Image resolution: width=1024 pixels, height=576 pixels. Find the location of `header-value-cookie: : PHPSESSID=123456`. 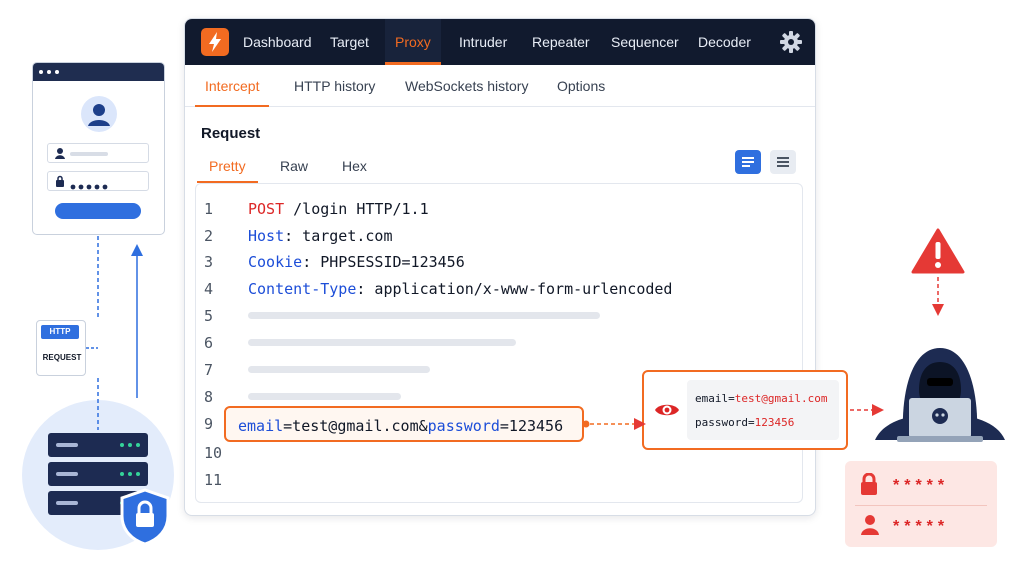

header-value-cookie: : PHPSESSID=123456 is located at coordinates (383, 262).